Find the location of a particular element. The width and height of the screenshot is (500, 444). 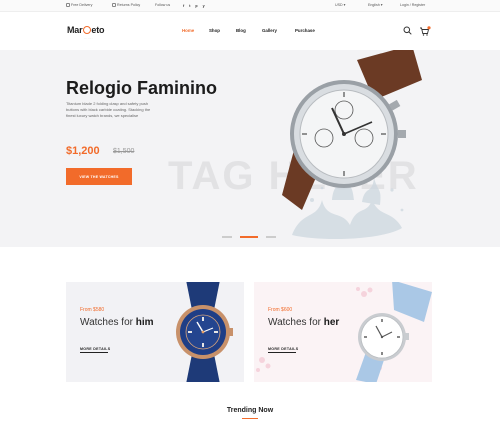

nav-home: Home is located at coordinates (188, 30).